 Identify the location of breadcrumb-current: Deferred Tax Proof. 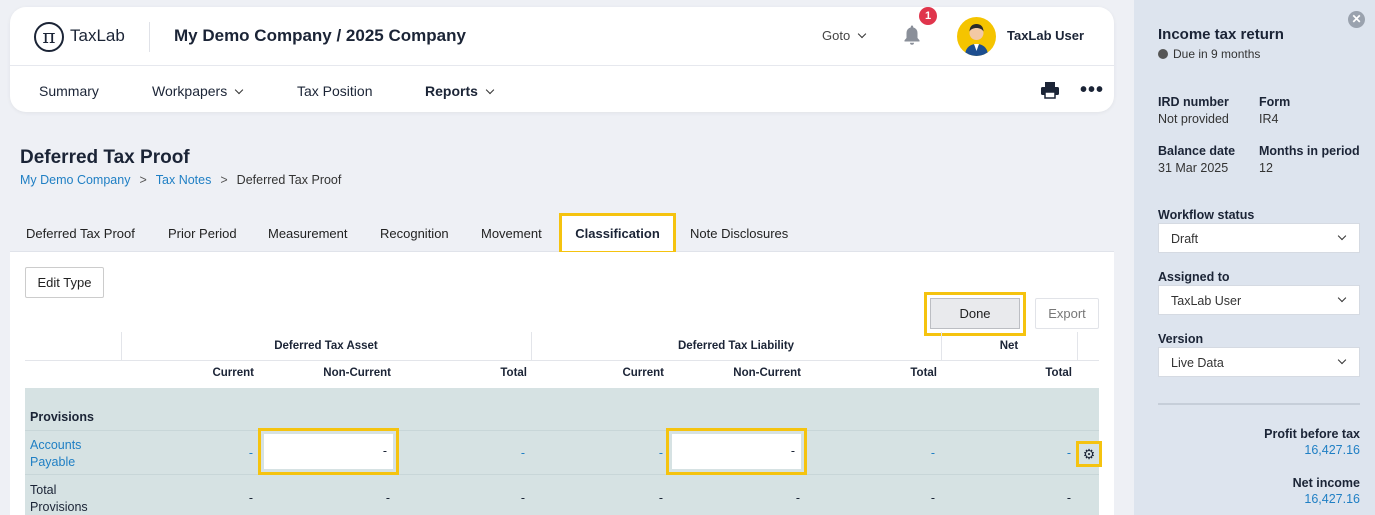
(289, 180).